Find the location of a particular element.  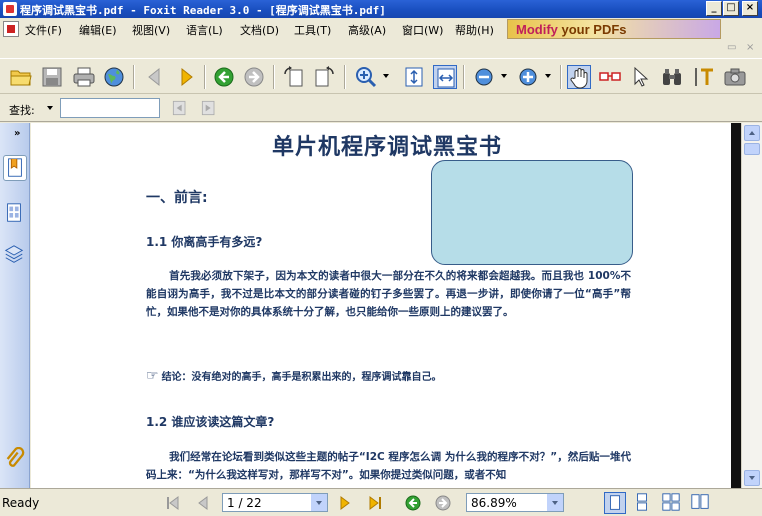

navigation-panel: » is located at coordinates (15, 305).